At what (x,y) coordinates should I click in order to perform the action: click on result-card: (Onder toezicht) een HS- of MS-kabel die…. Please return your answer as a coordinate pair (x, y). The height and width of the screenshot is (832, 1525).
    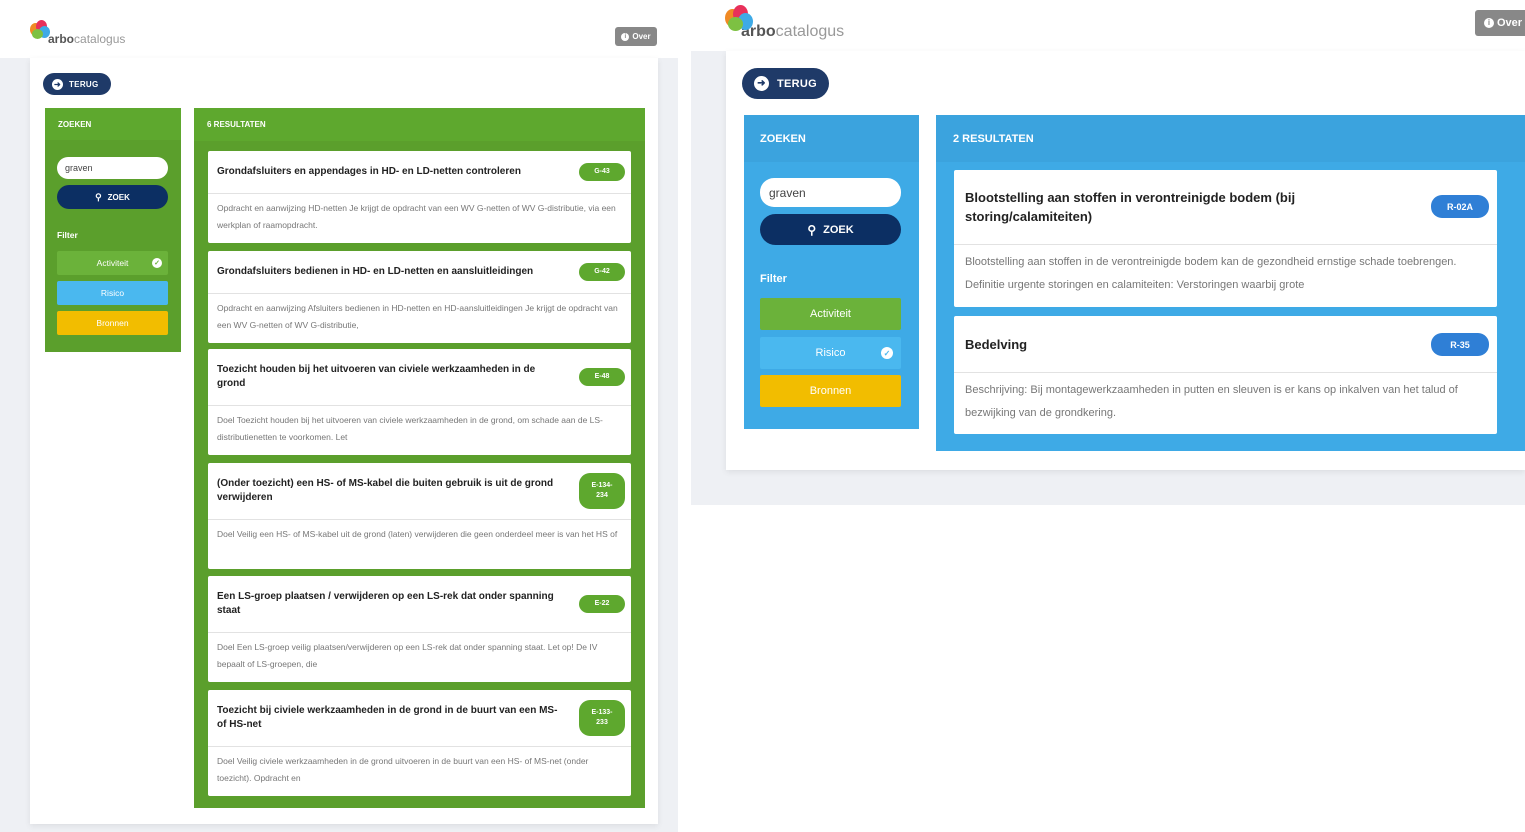
    Looking at the image, I should click on (419, 516).